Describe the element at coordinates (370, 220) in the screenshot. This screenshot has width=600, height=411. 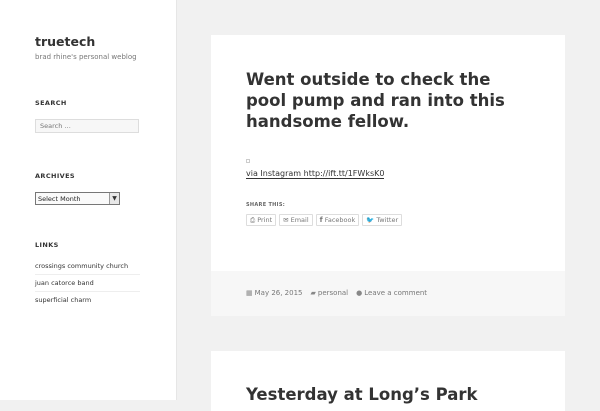
I see `twitter-icon: 🐦` at that location.